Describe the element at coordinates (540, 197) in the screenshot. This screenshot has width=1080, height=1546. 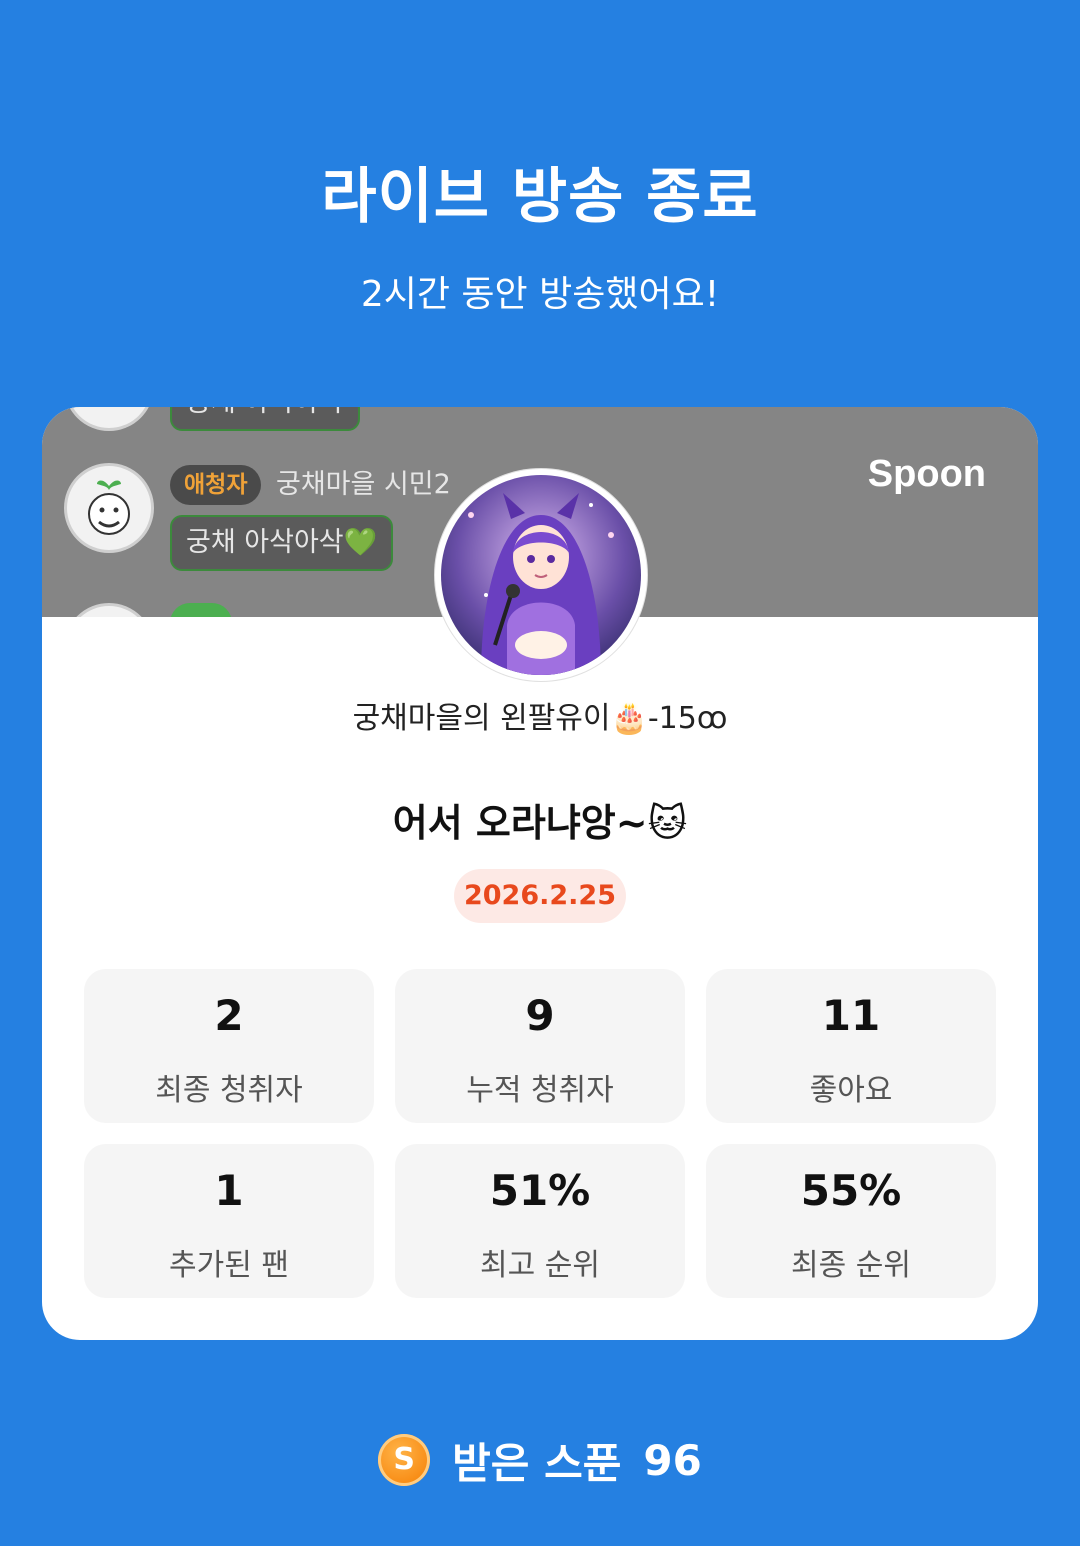
I see `page-title: 라이브 방송 종료` at that location.